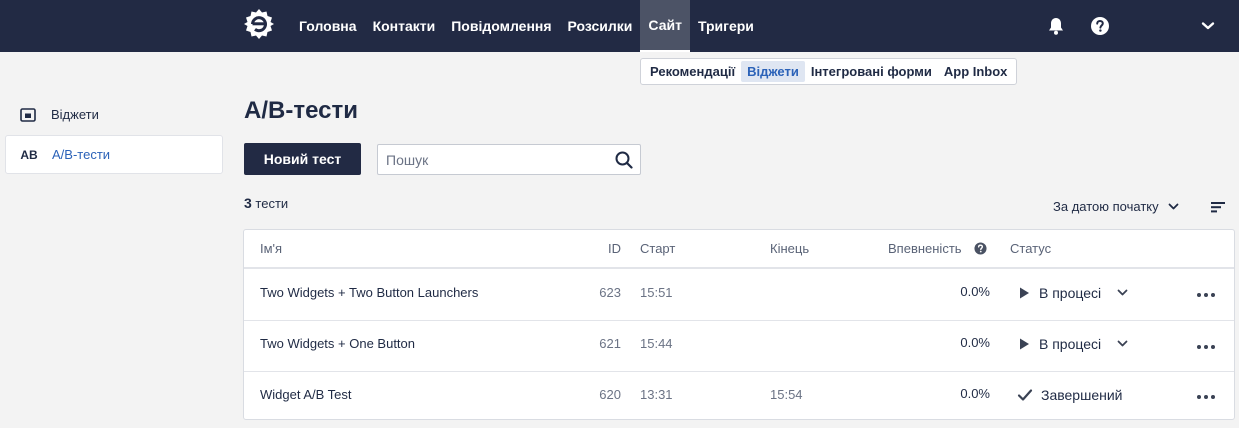 Image resolution: width=1239 pixels, height=428 pixels. I want to click on test-start: 13:31, so click(656, 394).